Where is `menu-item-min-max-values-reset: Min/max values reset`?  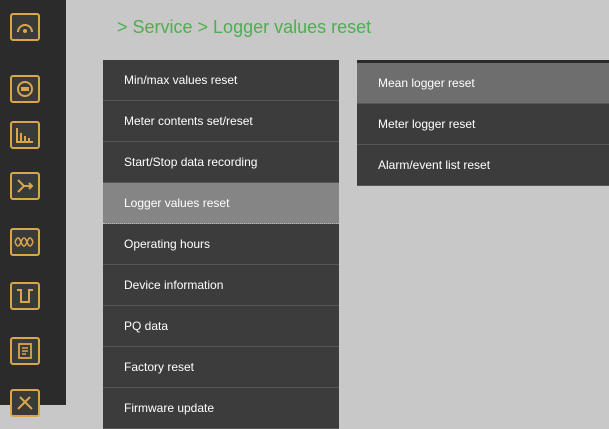
menu-item-min-max-values-reset: Min/max values reset is located at coordinates (221, 80).